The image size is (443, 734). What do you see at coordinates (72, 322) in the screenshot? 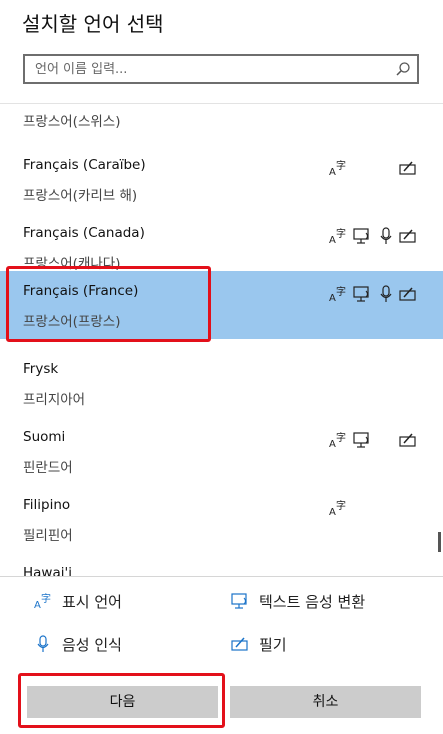
I see `language-native-name: 프랑스어(프랑스)` at bounding box center [72, 322].